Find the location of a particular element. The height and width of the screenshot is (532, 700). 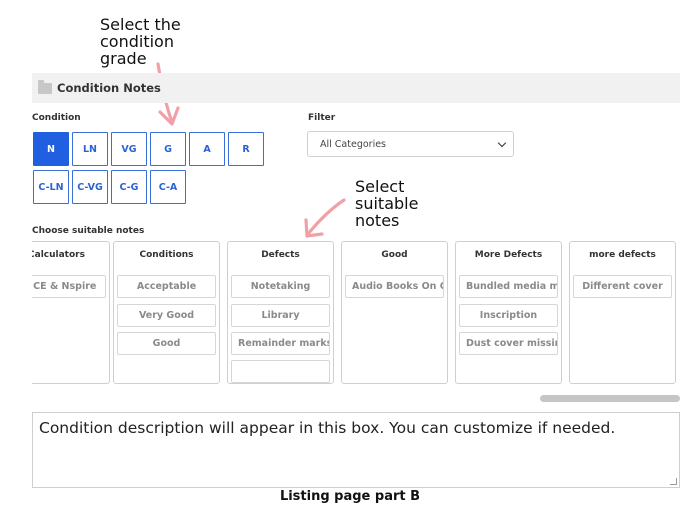

note-chip: Very Good is located at coordinates (166, 315).